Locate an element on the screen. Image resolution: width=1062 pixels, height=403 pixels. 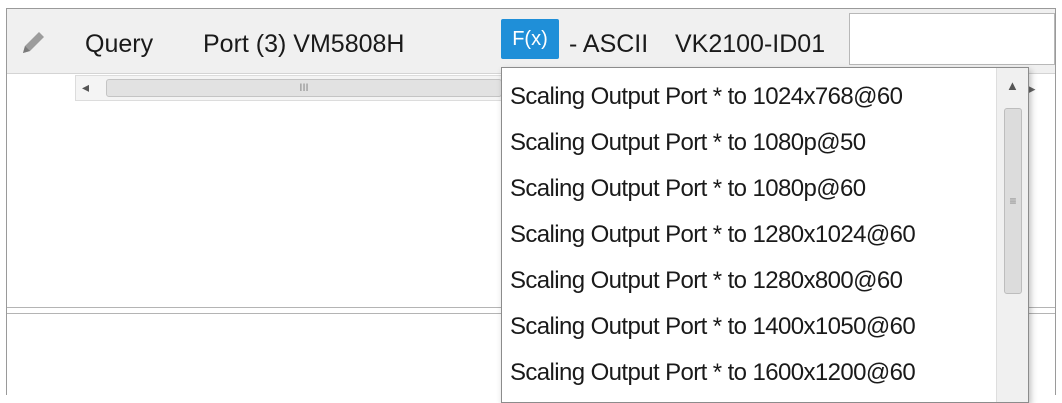
horizontal-scroll-thumb: III is located at coordinates (304, 88).